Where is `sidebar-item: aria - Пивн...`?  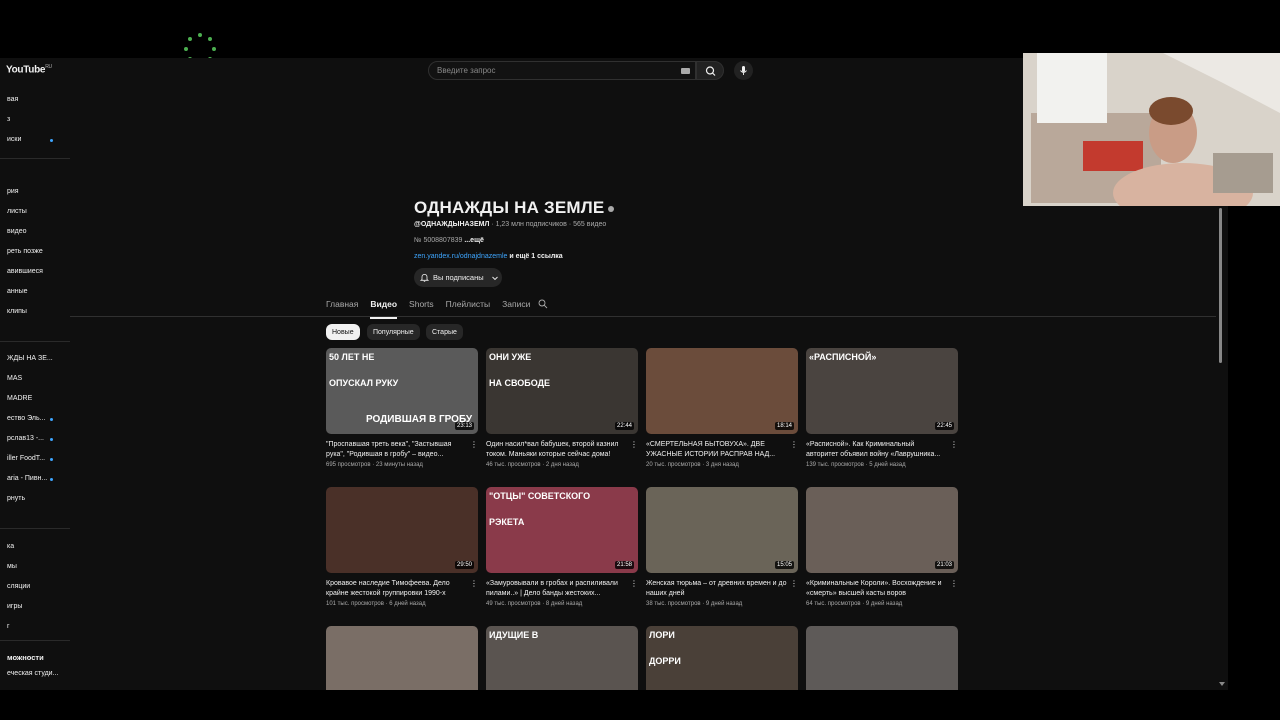
sidebar-item: aria - Пивн... is located at coordinates (27, 478).